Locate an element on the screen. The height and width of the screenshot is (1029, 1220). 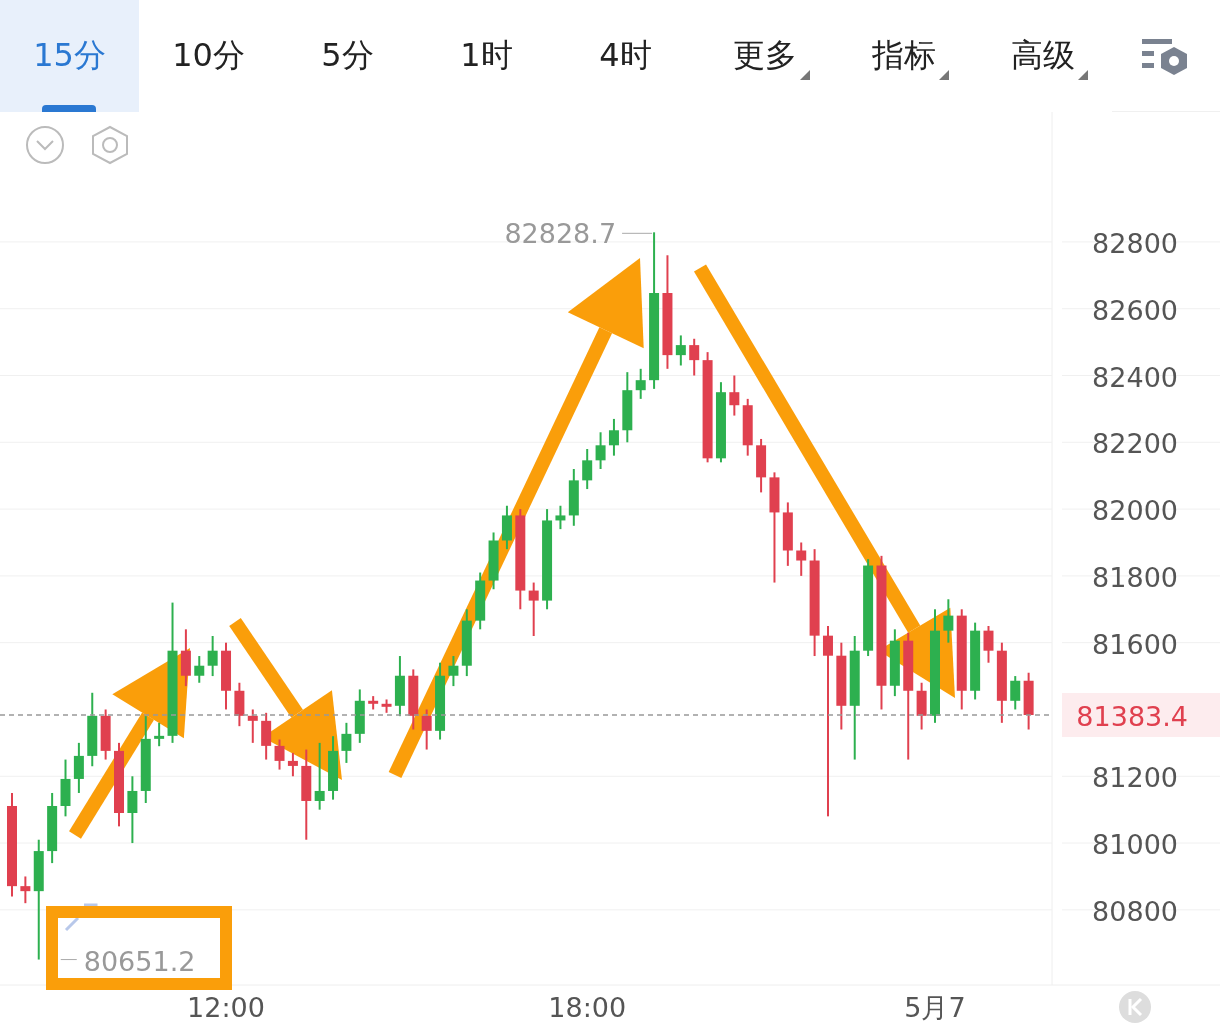
price-axis-label: 82400 is located at coordinates (1135, 377).